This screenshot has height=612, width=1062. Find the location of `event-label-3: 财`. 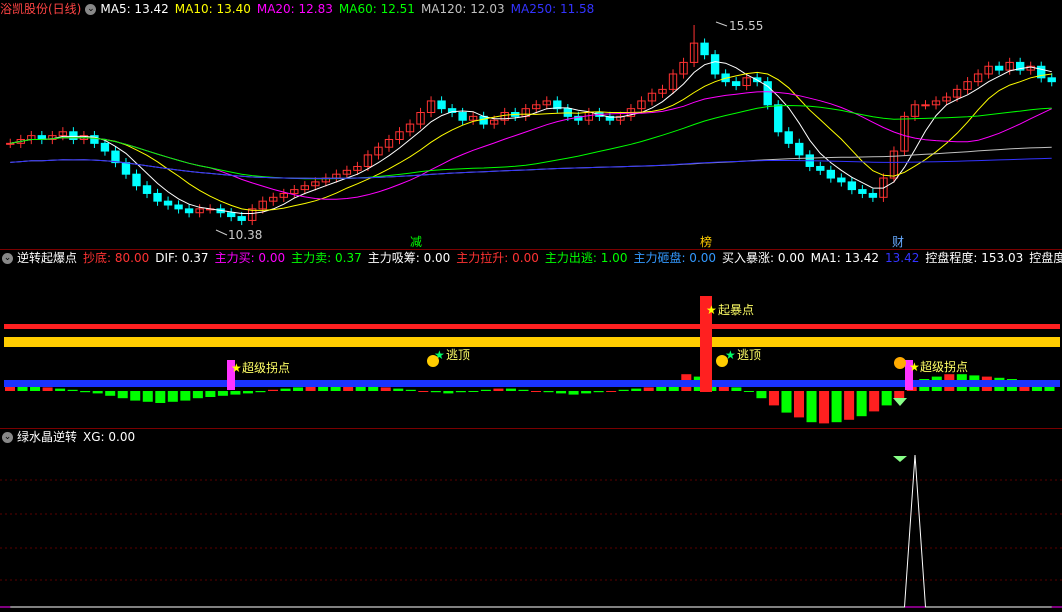

event-label-3: 财 is located at coordinates (898, 242).